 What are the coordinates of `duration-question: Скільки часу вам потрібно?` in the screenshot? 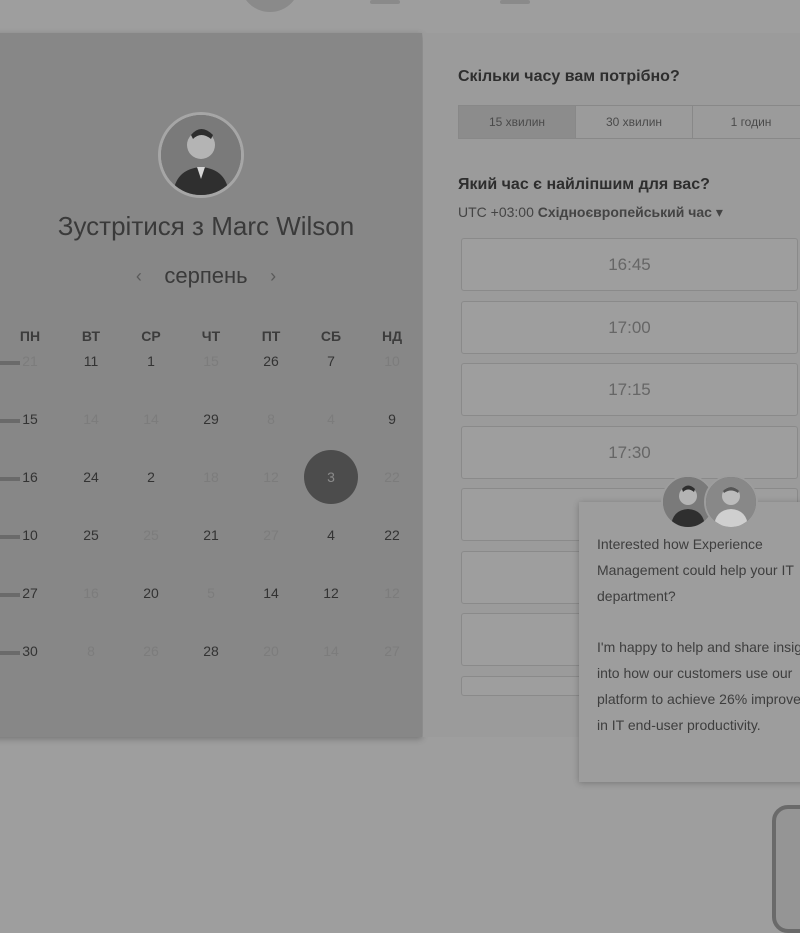 It's located at (569, 76).